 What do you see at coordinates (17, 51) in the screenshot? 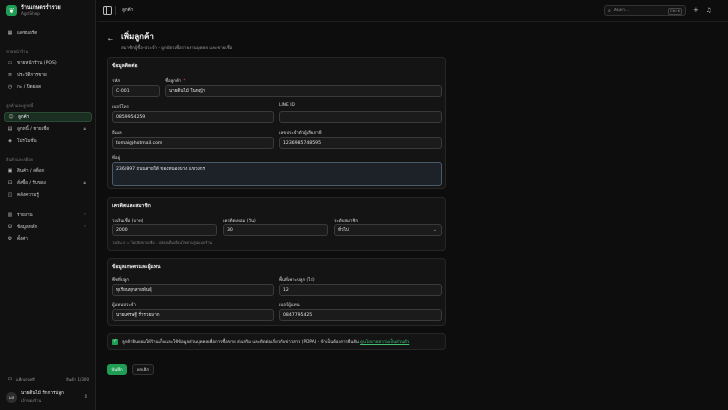
I see `sidebar-section-pos: ขายหน้าร้าน` at bounding box center [17, 51].